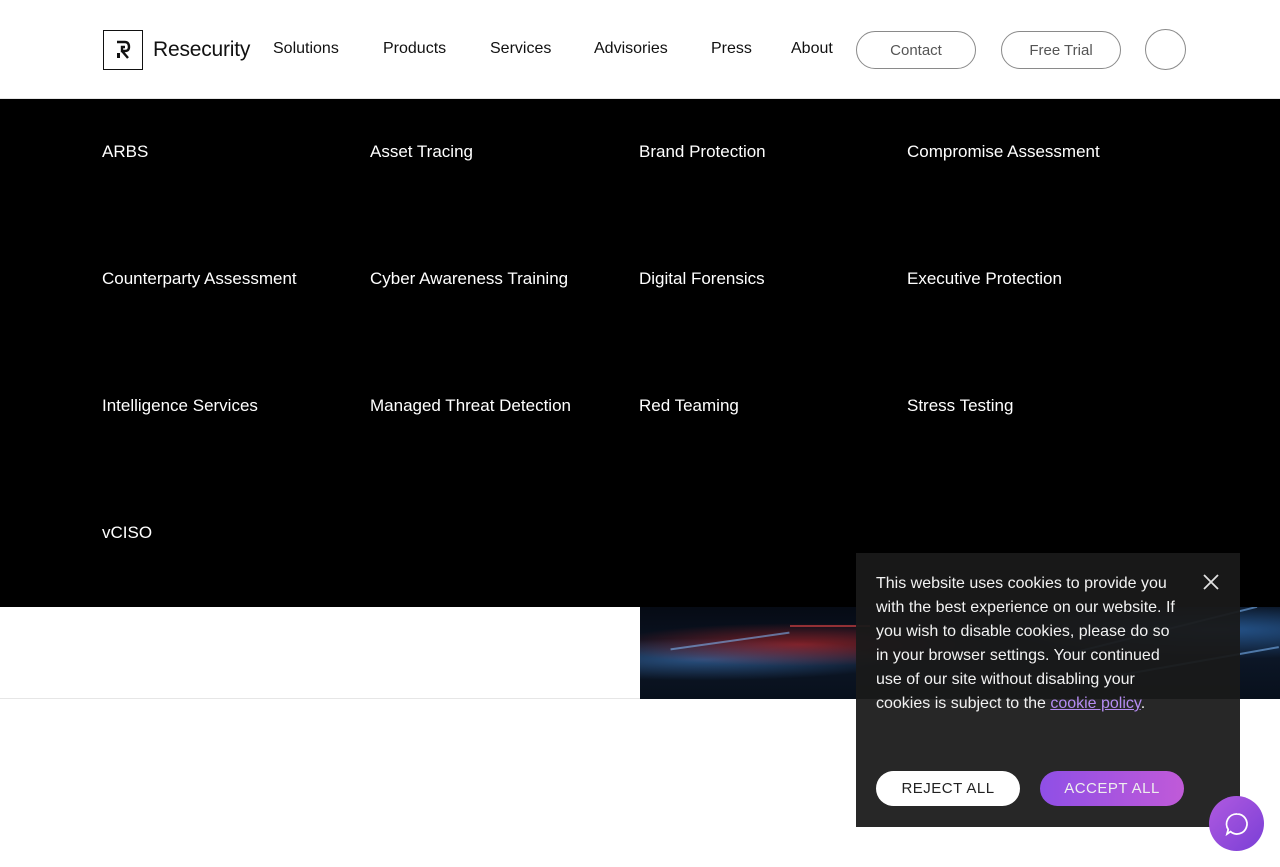 This screenshot has height=867, width=1280. I want to click on nav-about: About, so click(812, 49).